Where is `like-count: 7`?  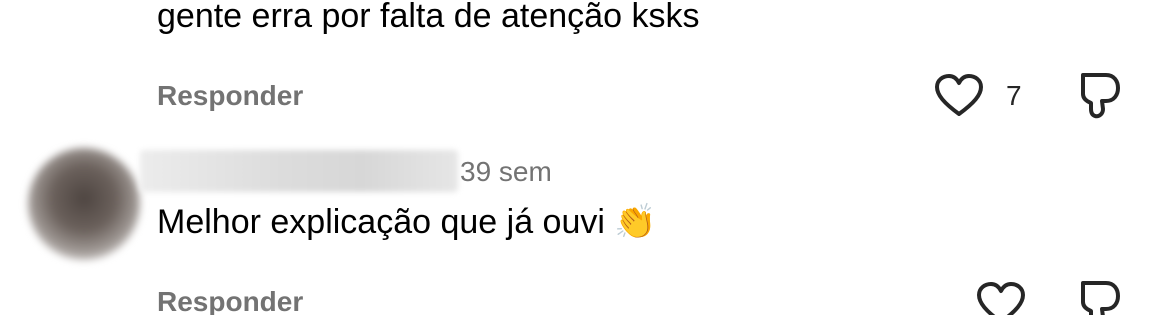
like-count: 7 is located at coordinates (1014, 95).